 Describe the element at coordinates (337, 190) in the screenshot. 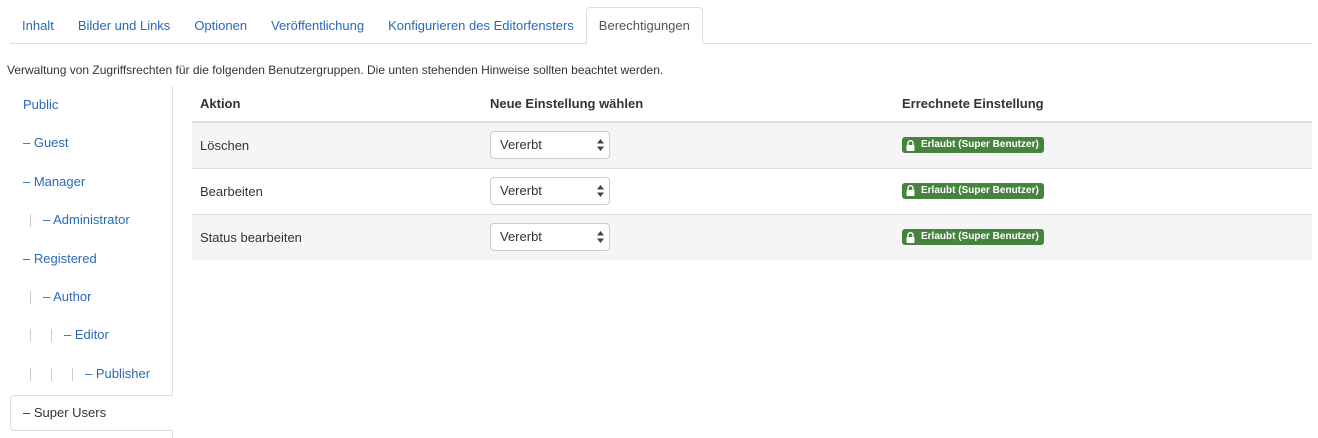

I see `action-label: Bearbeiten` at that location.